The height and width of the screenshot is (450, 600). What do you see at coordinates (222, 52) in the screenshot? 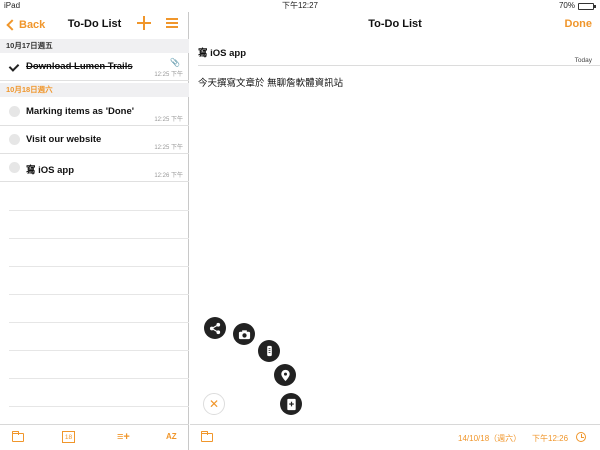
I see `note-title: 寫 iOS app` at bounding box center [222, 52].